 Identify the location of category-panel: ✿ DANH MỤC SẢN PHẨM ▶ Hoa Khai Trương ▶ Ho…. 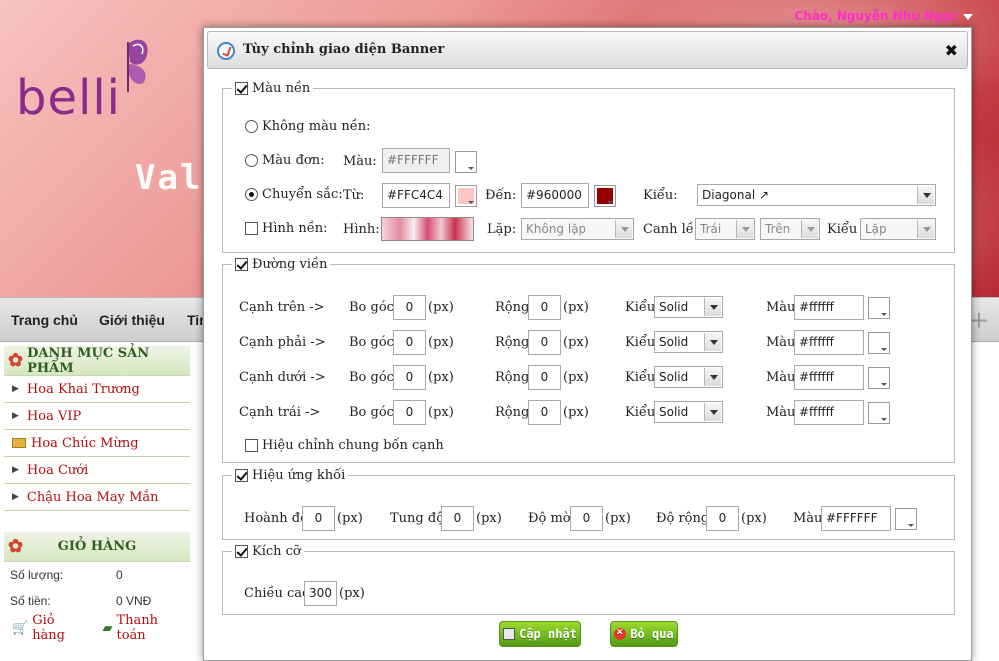
(97, 428).